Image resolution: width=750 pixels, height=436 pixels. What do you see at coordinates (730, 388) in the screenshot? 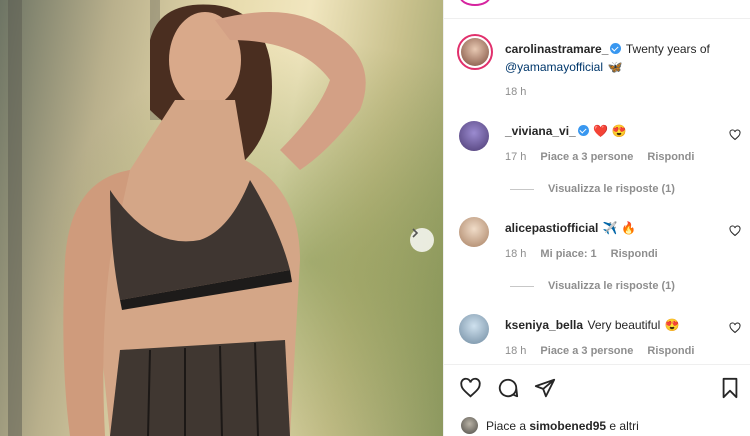
I see `bookmark-icon` at bounding box center [730, 388].